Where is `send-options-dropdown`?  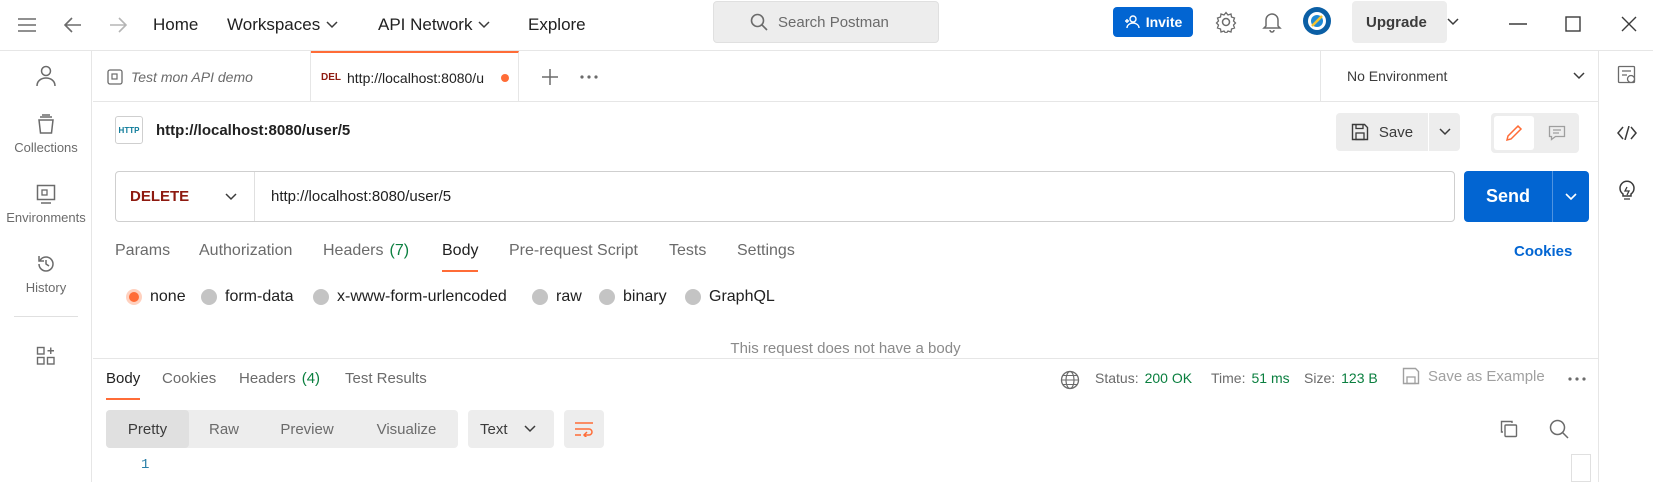
send-options-dropdown is located at coordinates (1570, 196).